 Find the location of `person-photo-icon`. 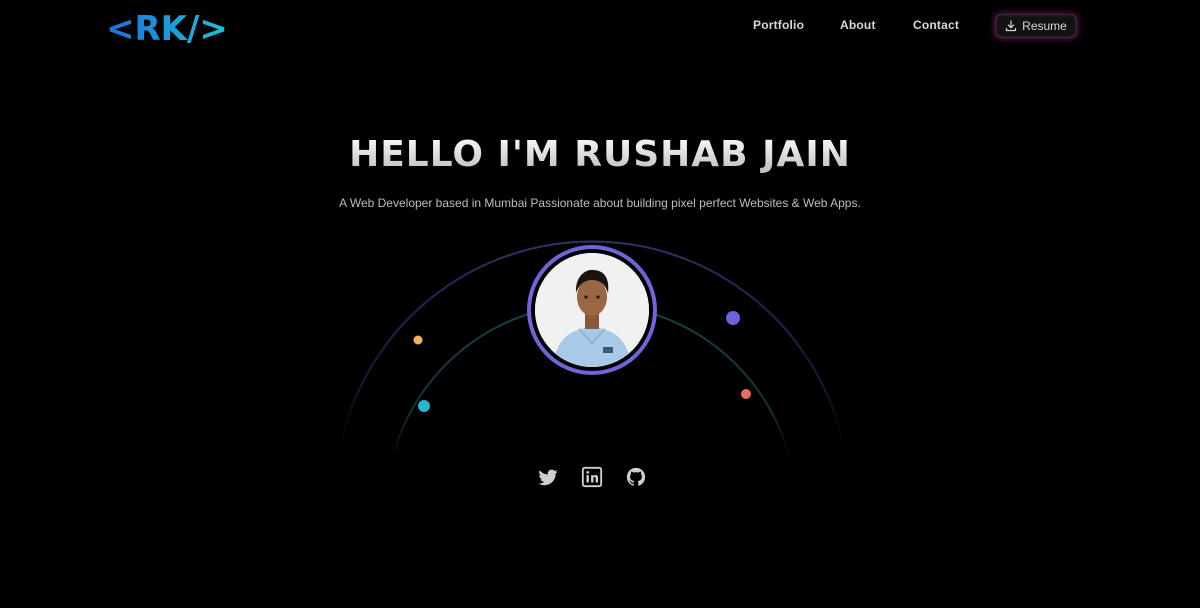

person-photo-icon is located at coordinates (592, 310).